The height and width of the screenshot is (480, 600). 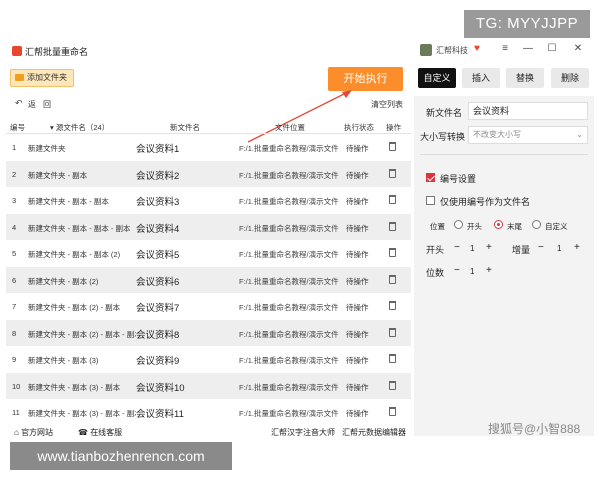 I want to click on cell-source-name: 新建文件夹 - 副本 - 副本, so click(x=68, y=201).